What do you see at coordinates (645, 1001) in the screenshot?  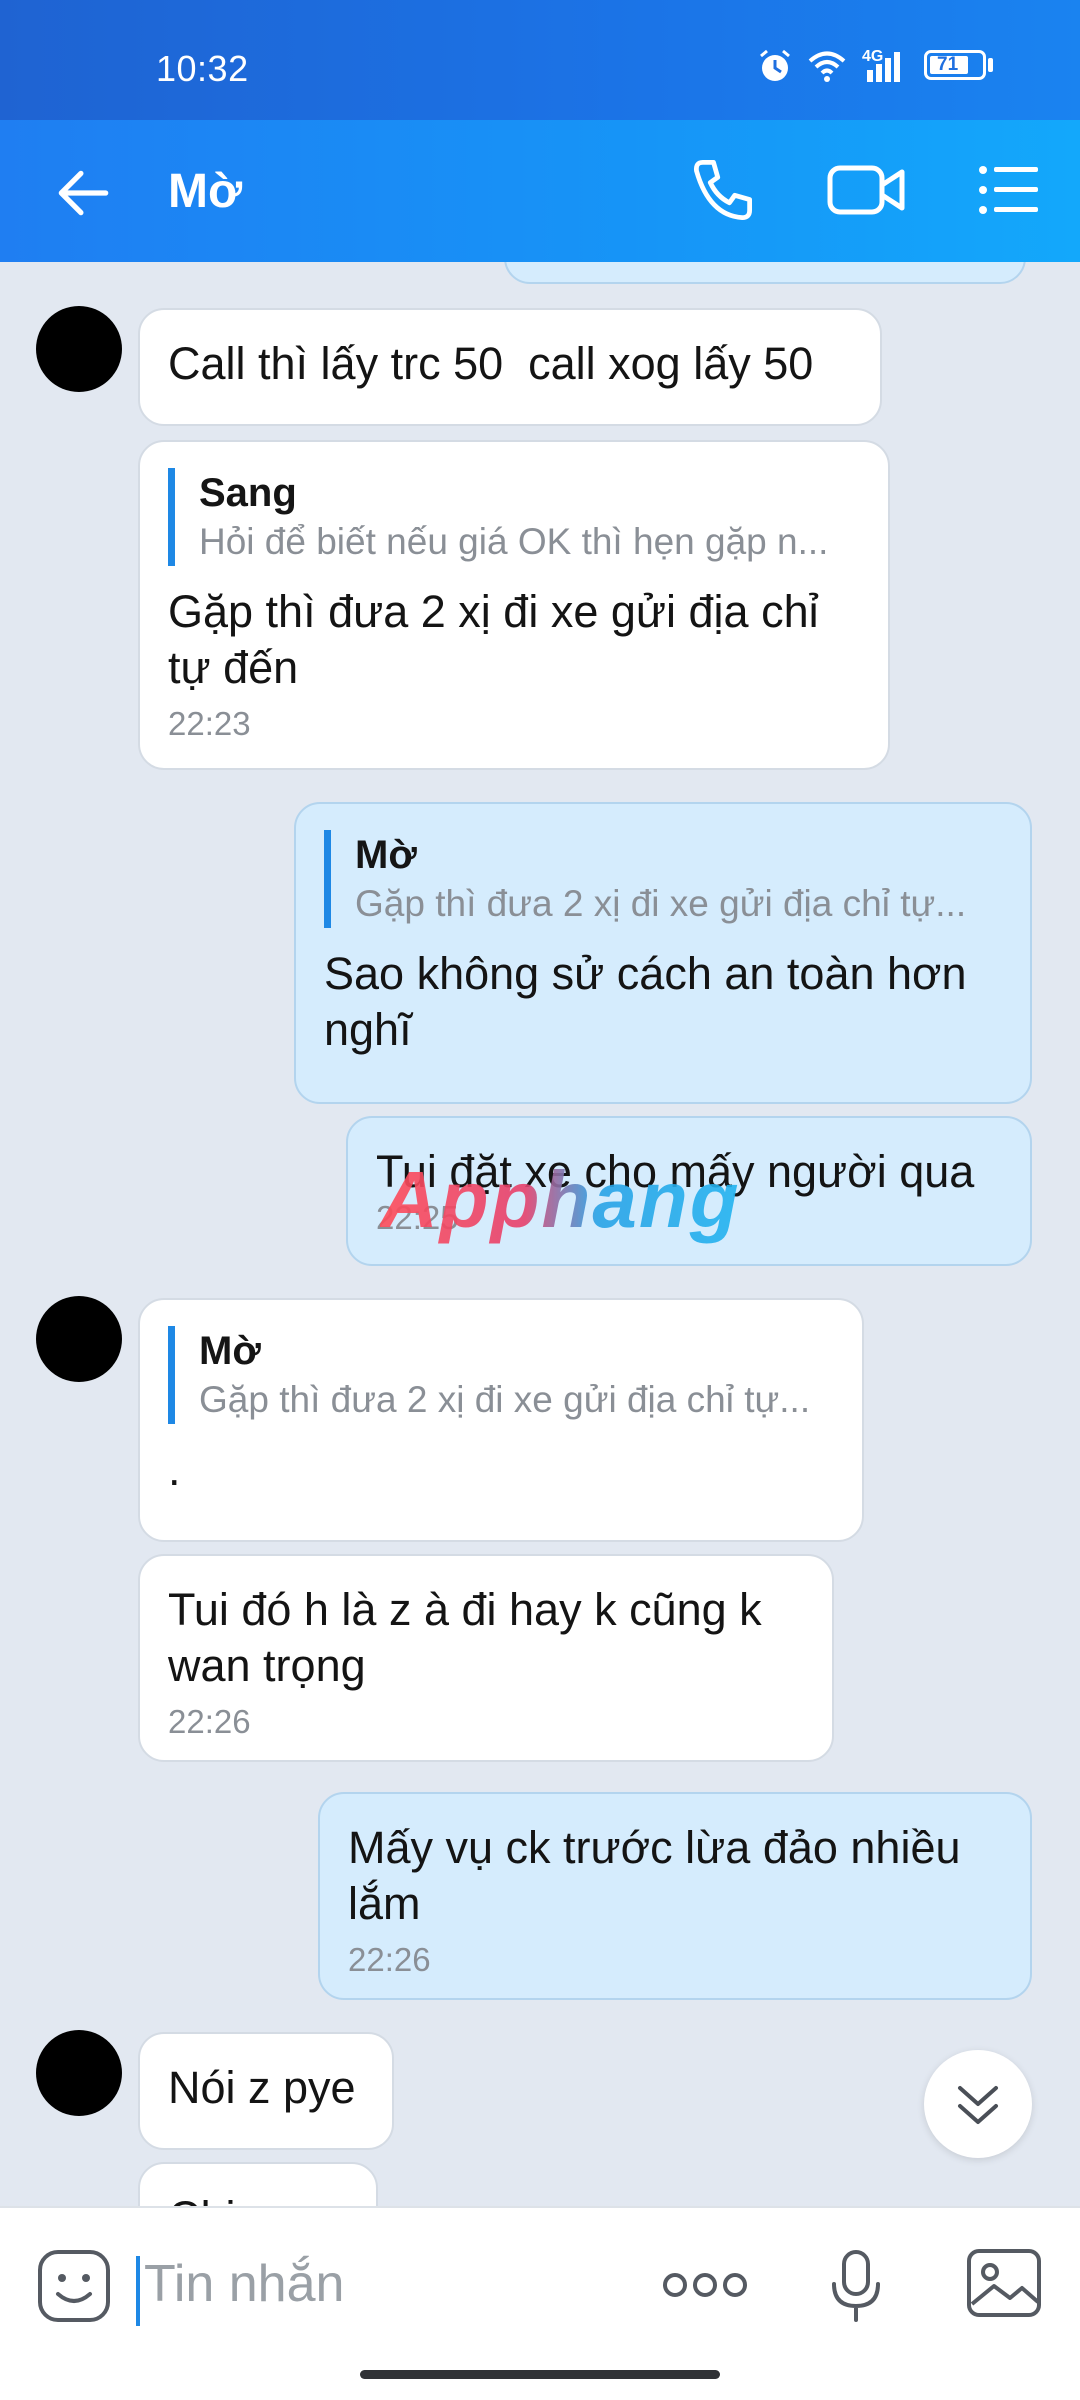 I see `message-text: Sao không sử cách an toàn hơn nghĩ` at bounding box center [645, 1001].